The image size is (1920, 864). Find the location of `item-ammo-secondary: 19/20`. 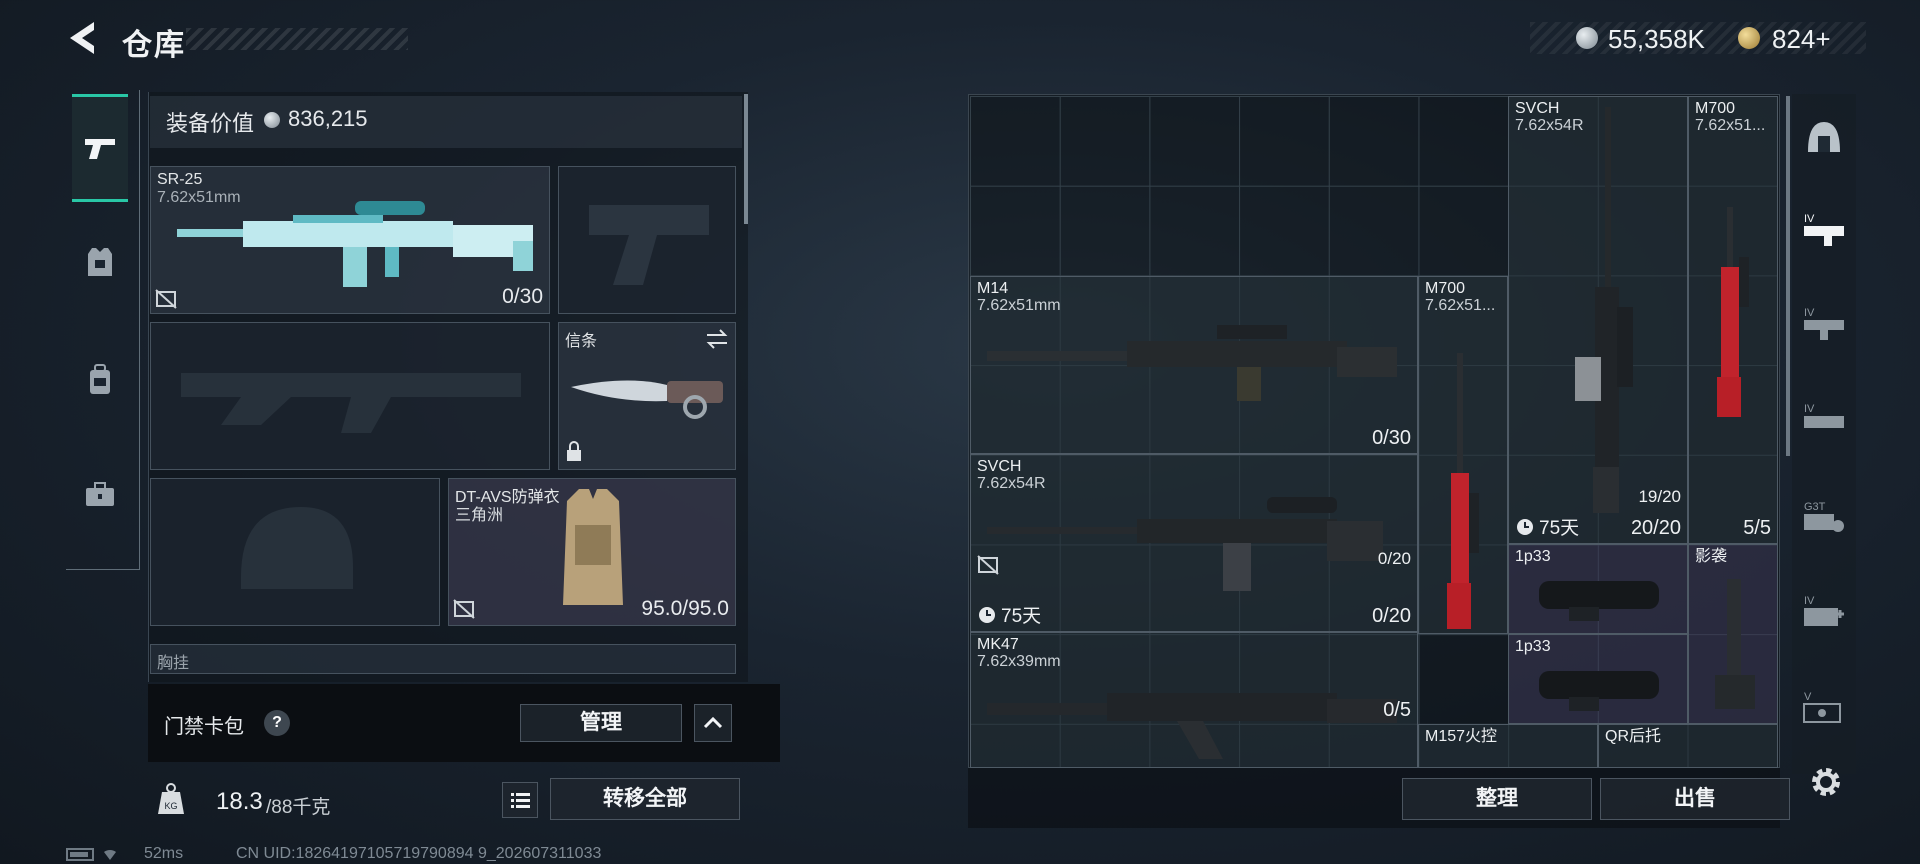

item-ammo-secondary: 19/20 is located at coordinates (1659, 496).